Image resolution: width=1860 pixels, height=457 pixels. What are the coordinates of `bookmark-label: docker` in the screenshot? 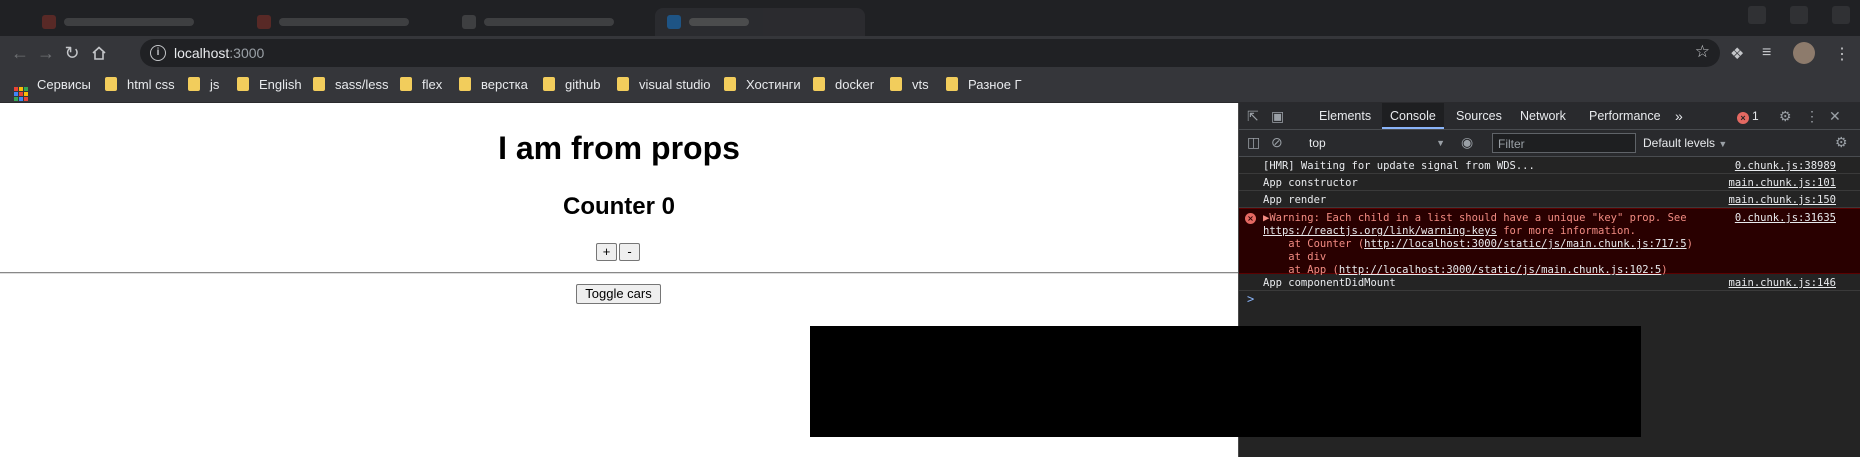 It's located at (855, 84).